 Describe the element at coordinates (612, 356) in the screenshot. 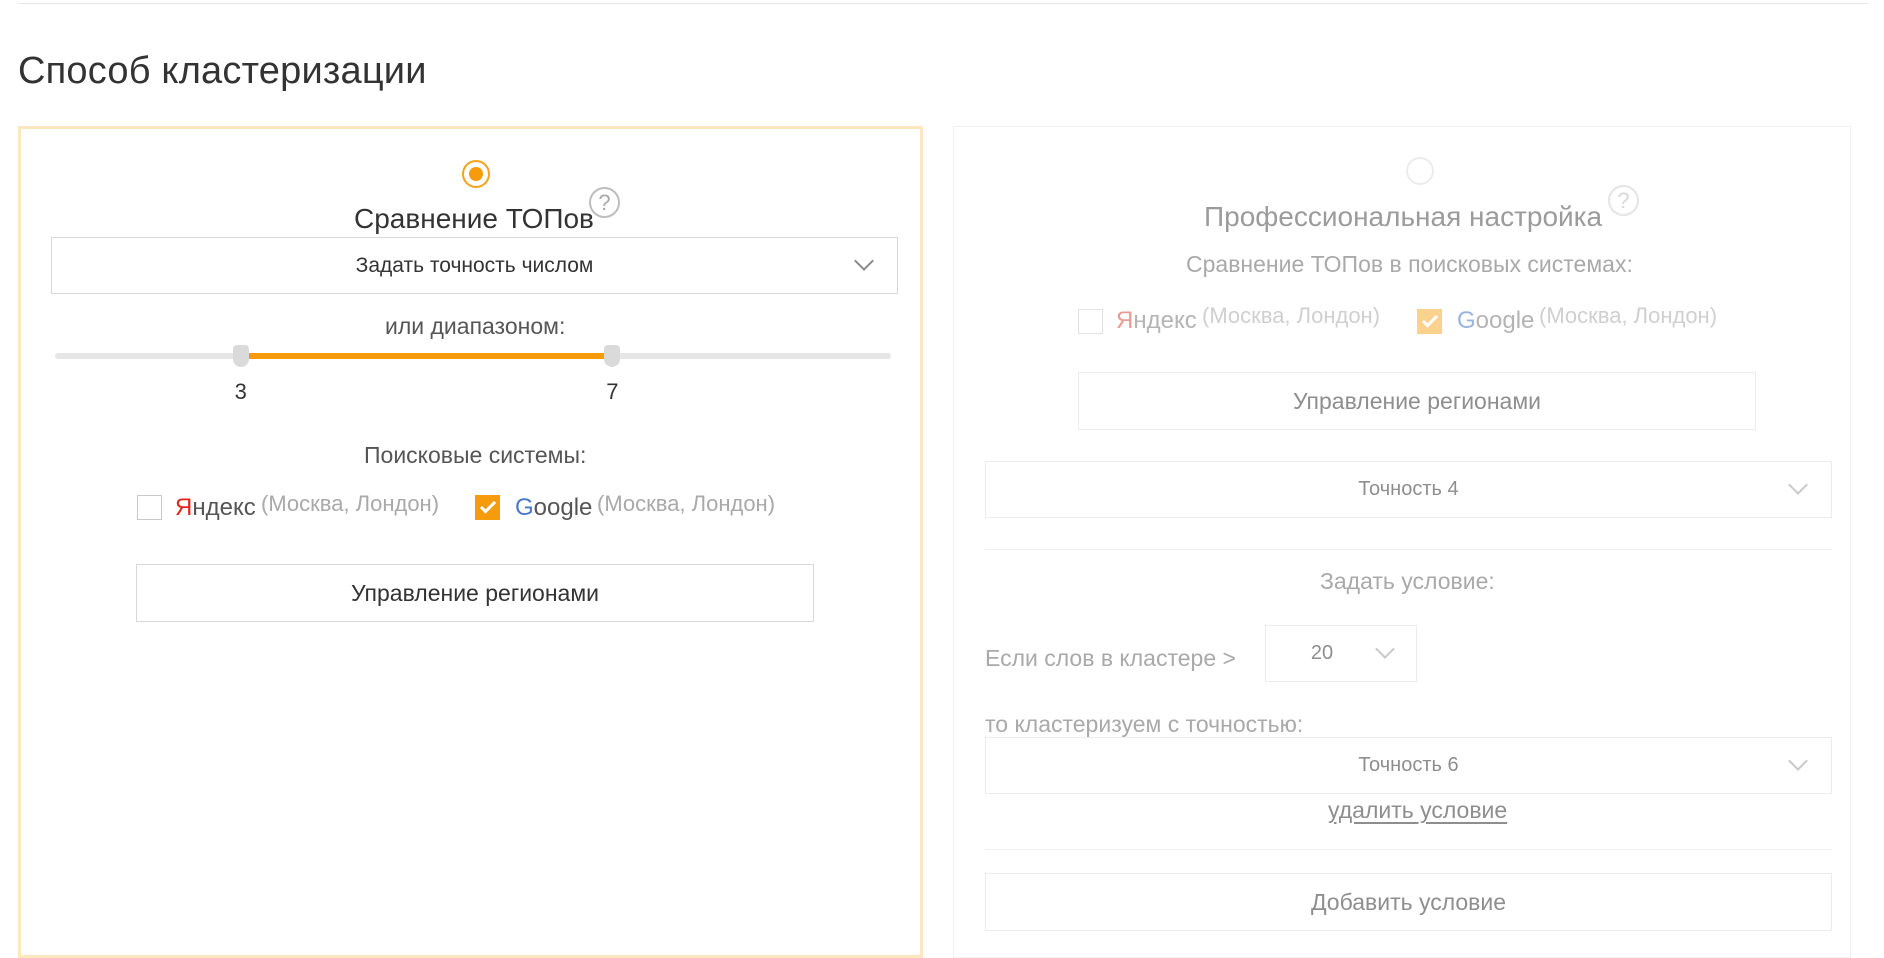

I see `range-slider-handle-high` at that location.